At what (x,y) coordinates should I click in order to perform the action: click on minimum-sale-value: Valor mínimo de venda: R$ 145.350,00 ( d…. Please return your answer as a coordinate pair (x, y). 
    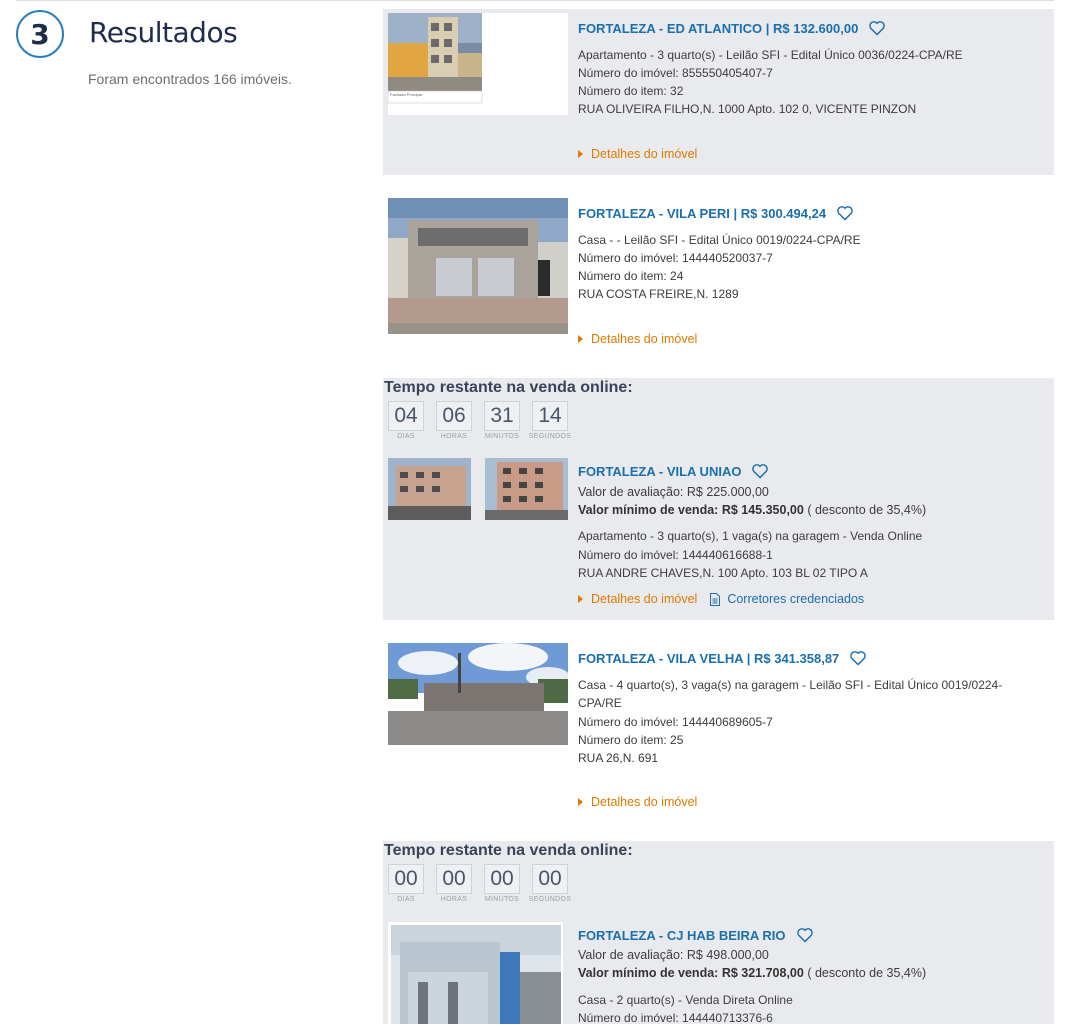
    Looking at the image, I should click on (752, 510).